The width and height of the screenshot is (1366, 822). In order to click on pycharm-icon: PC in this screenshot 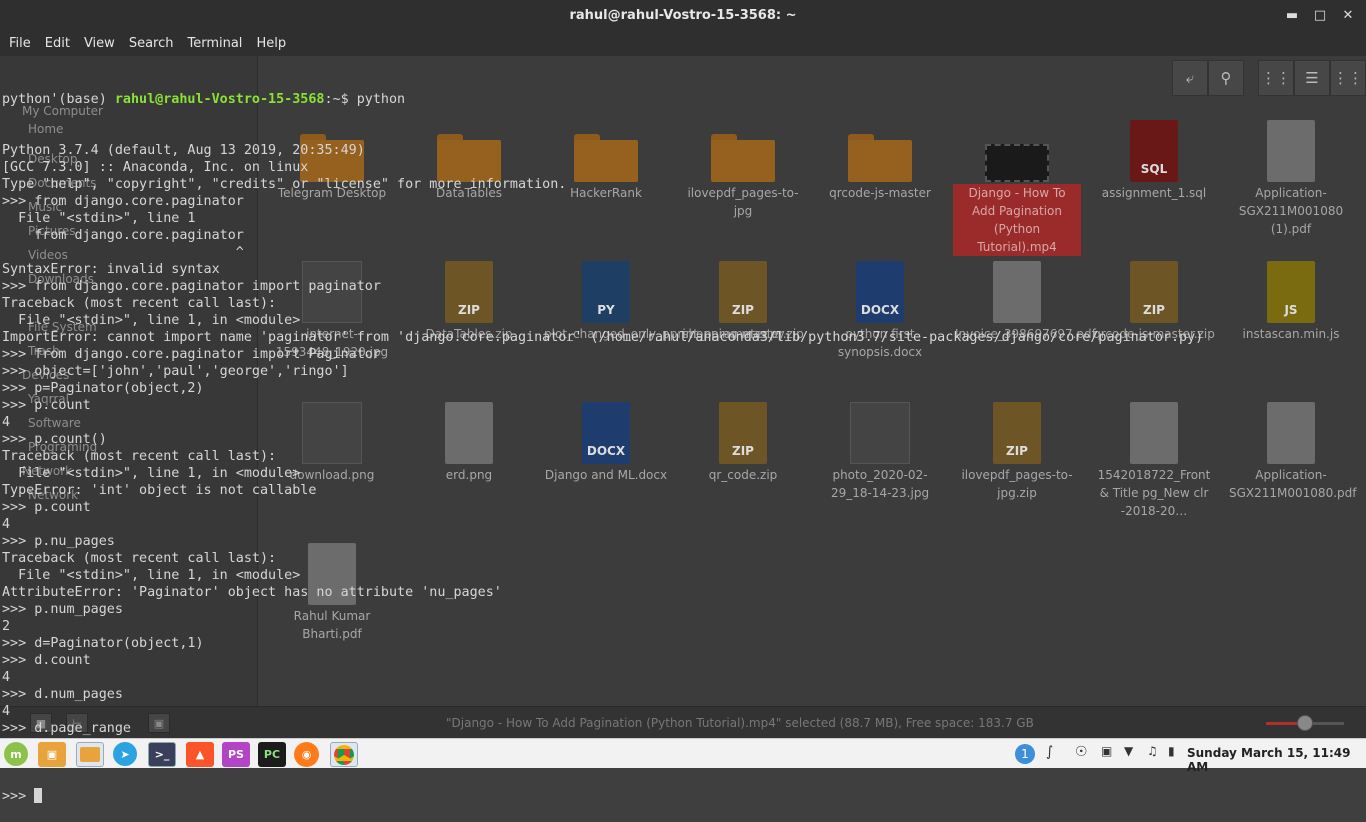, I will do `click(272, 754)`.